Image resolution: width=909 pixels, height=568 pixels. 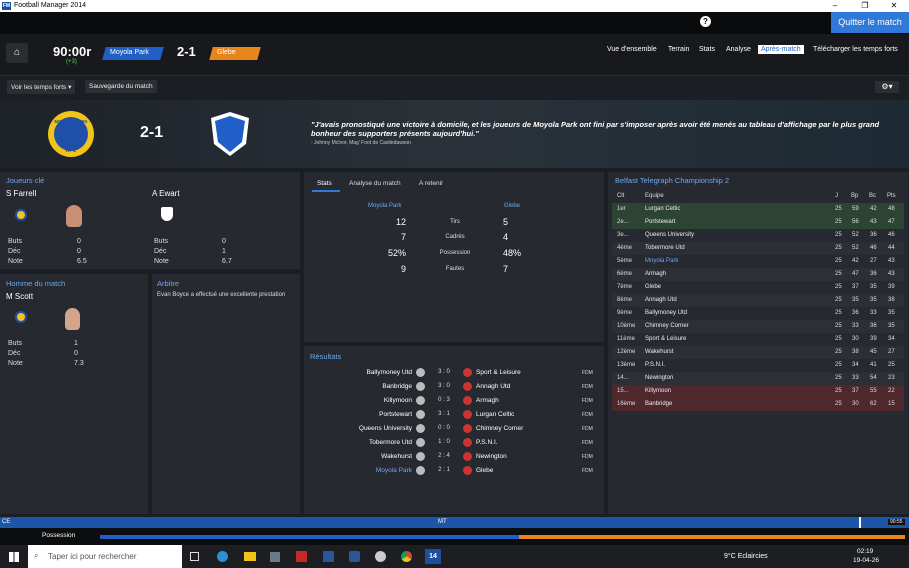 I want to click on taskbar-date: 19-04-26, so click(x=866, y=560).